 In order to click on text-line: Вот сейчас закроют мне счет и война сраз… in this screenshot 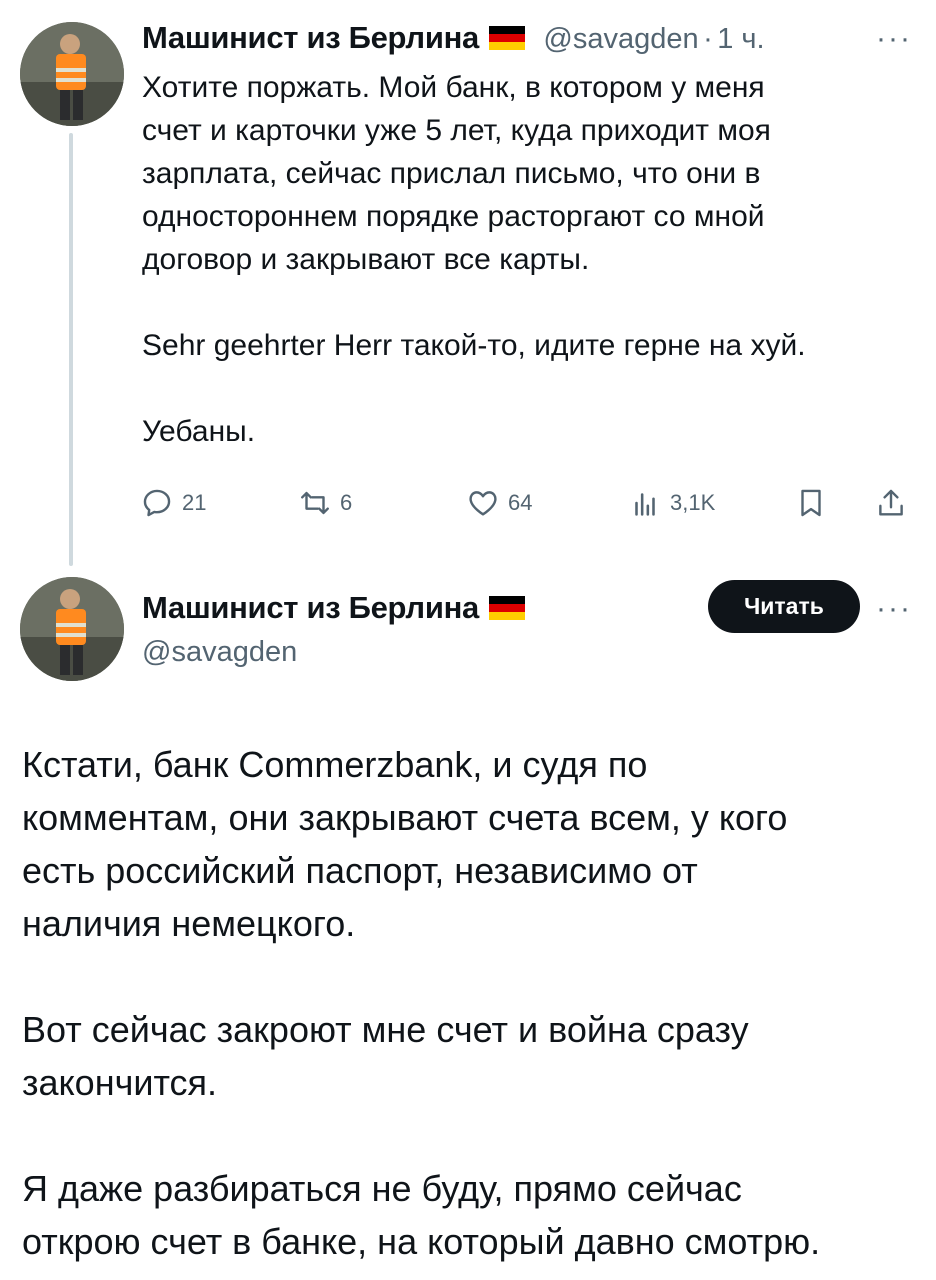, I will do `click(385, 1029)`.